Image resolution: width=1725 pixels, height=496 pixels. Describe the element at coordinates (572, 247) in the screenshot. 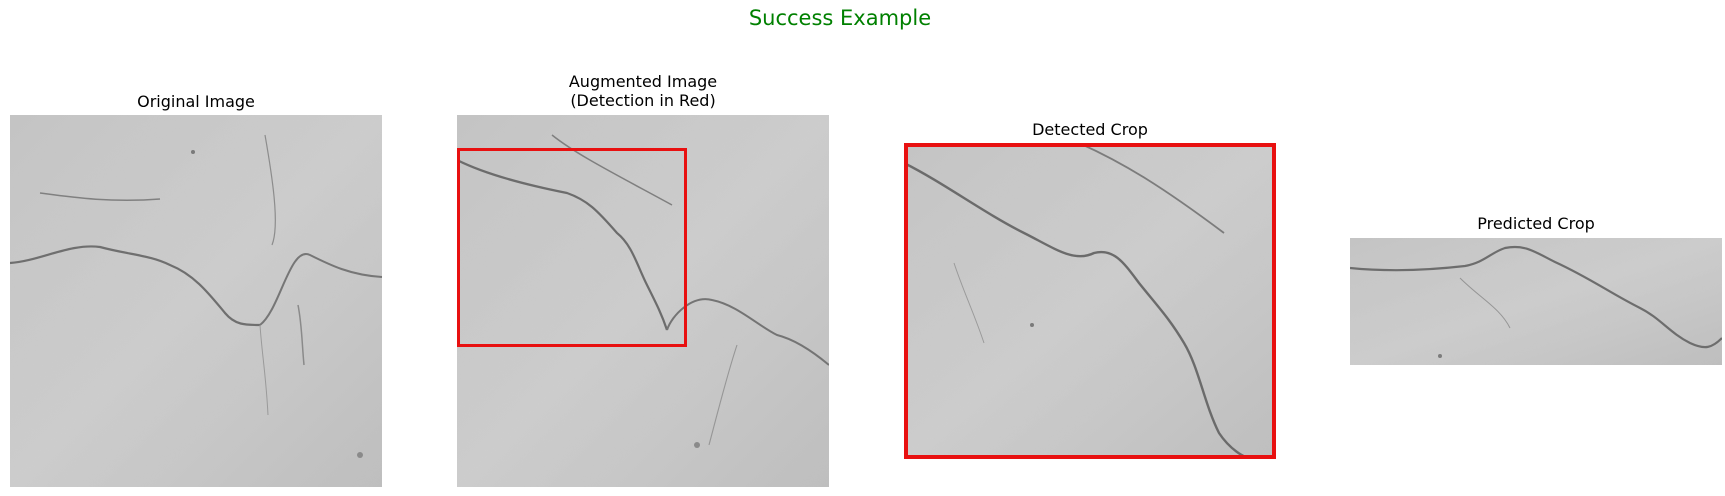

I see `detection-box` at that location.